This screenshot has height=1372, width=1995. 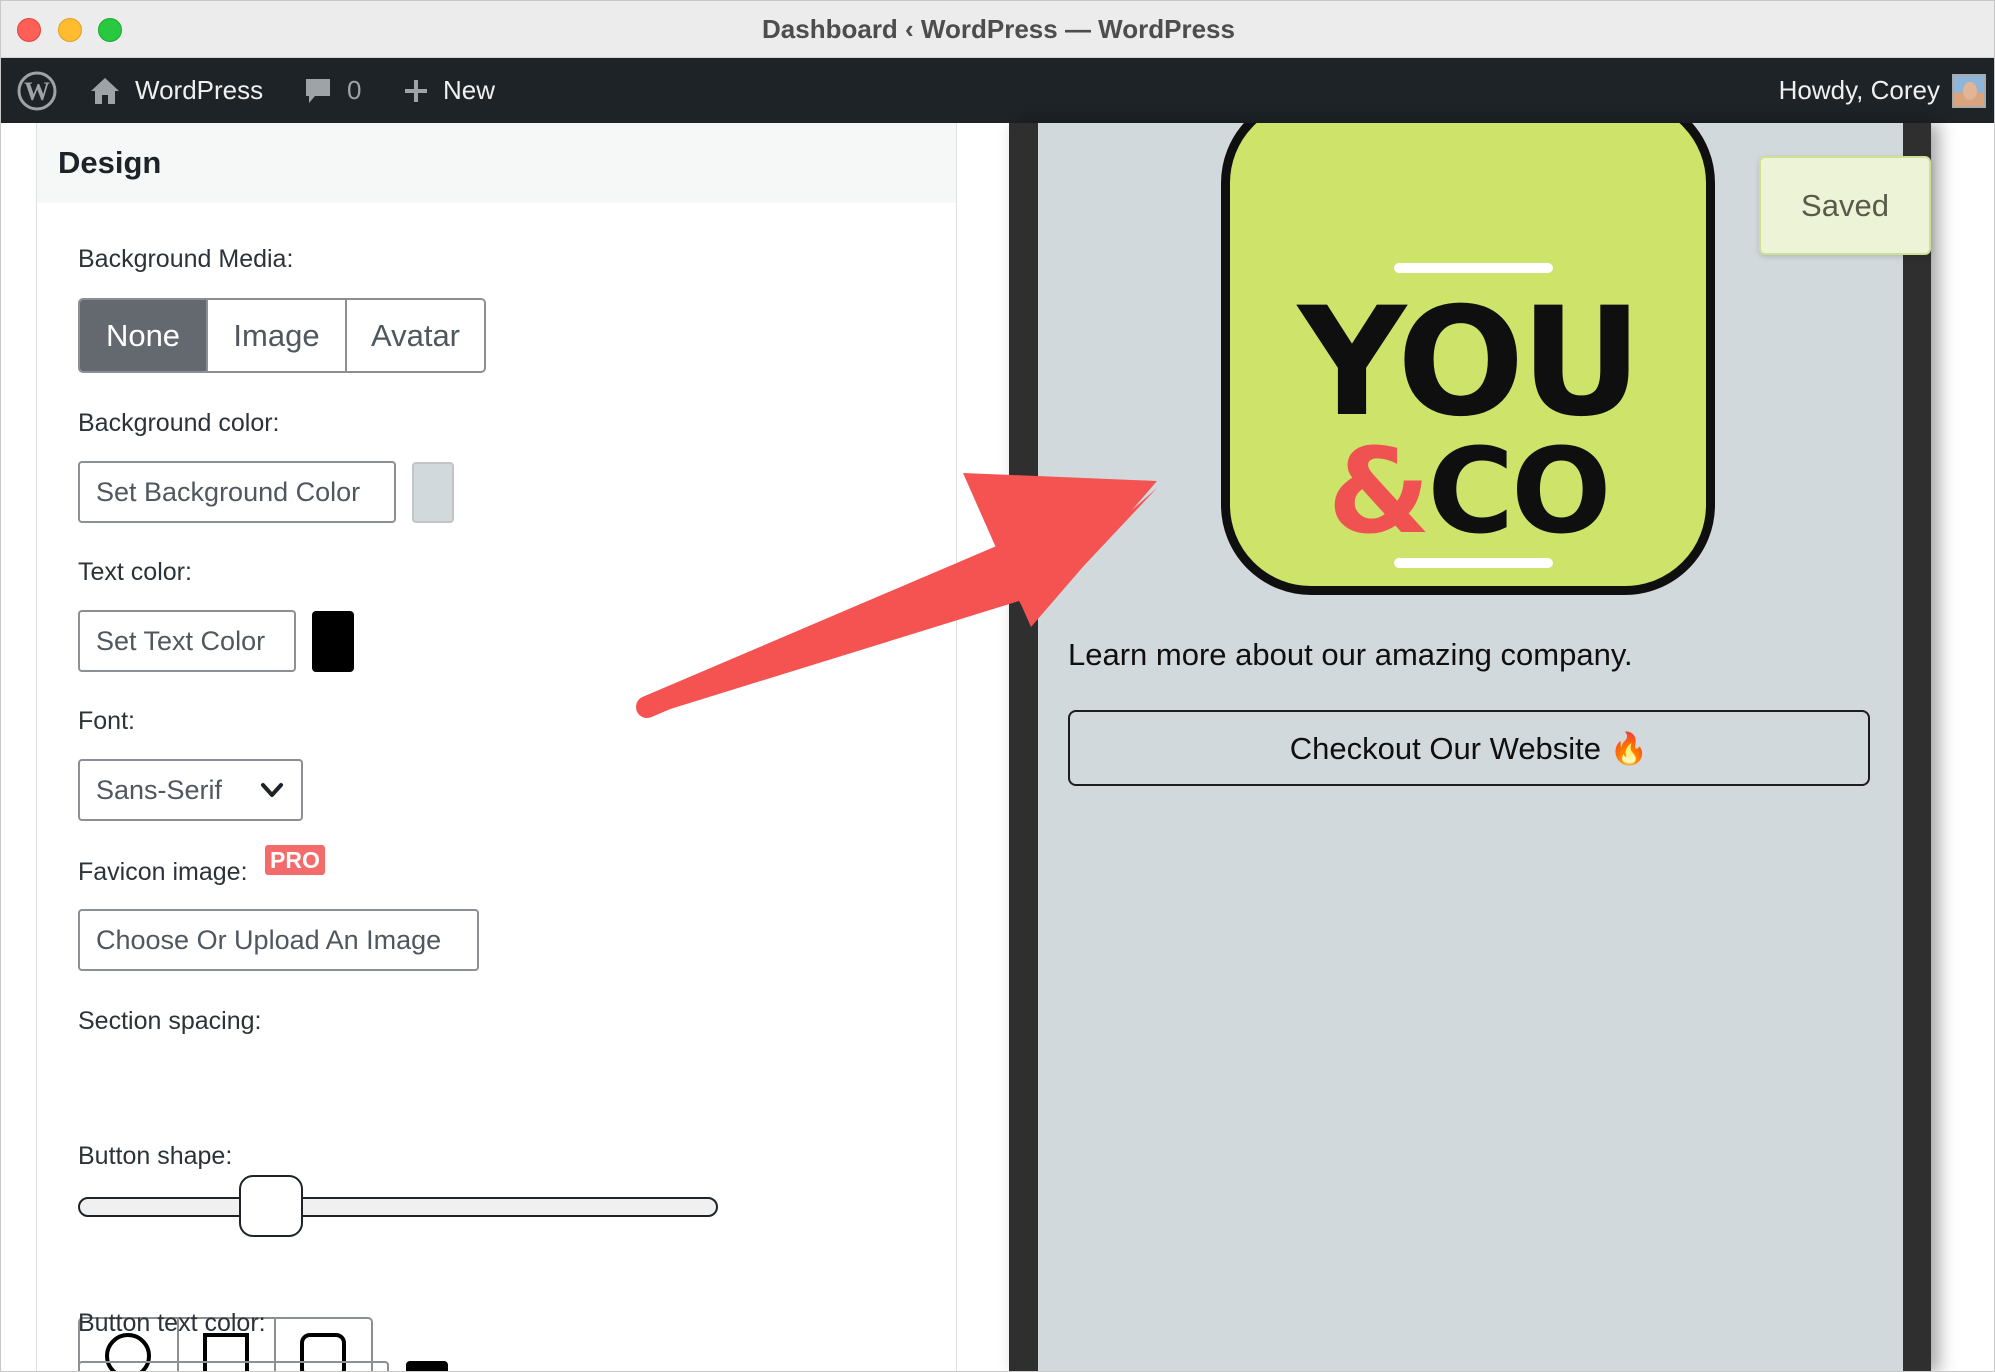 What do you see at coordinates (1519, 491) in the screenshot?
I see `logo-co: CO` at bounding box center [1519, 491].